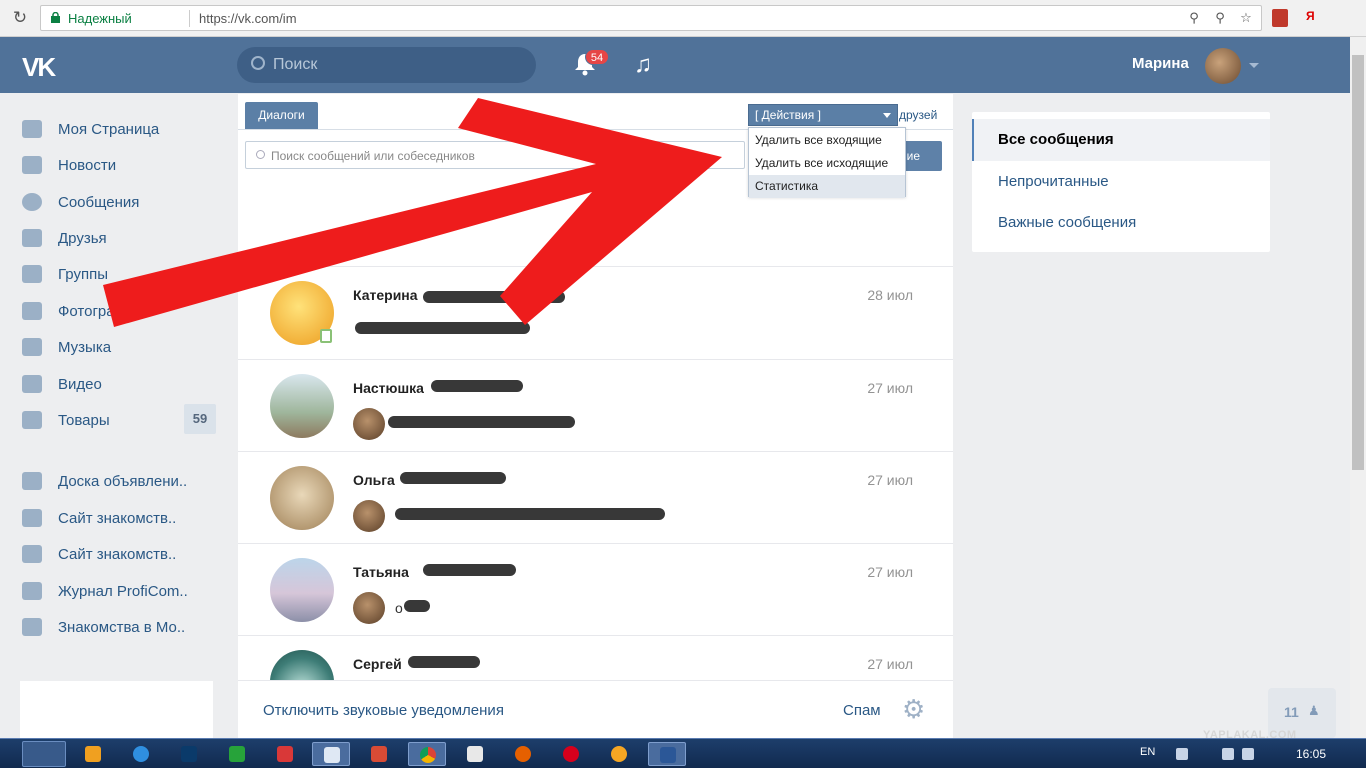 This screenshot has height=768, width=1366. Describe the element at coordinates (675, 65) in the screenshot. I see `vk-header: VK Поиск 54 ♫ Марина` at that location.